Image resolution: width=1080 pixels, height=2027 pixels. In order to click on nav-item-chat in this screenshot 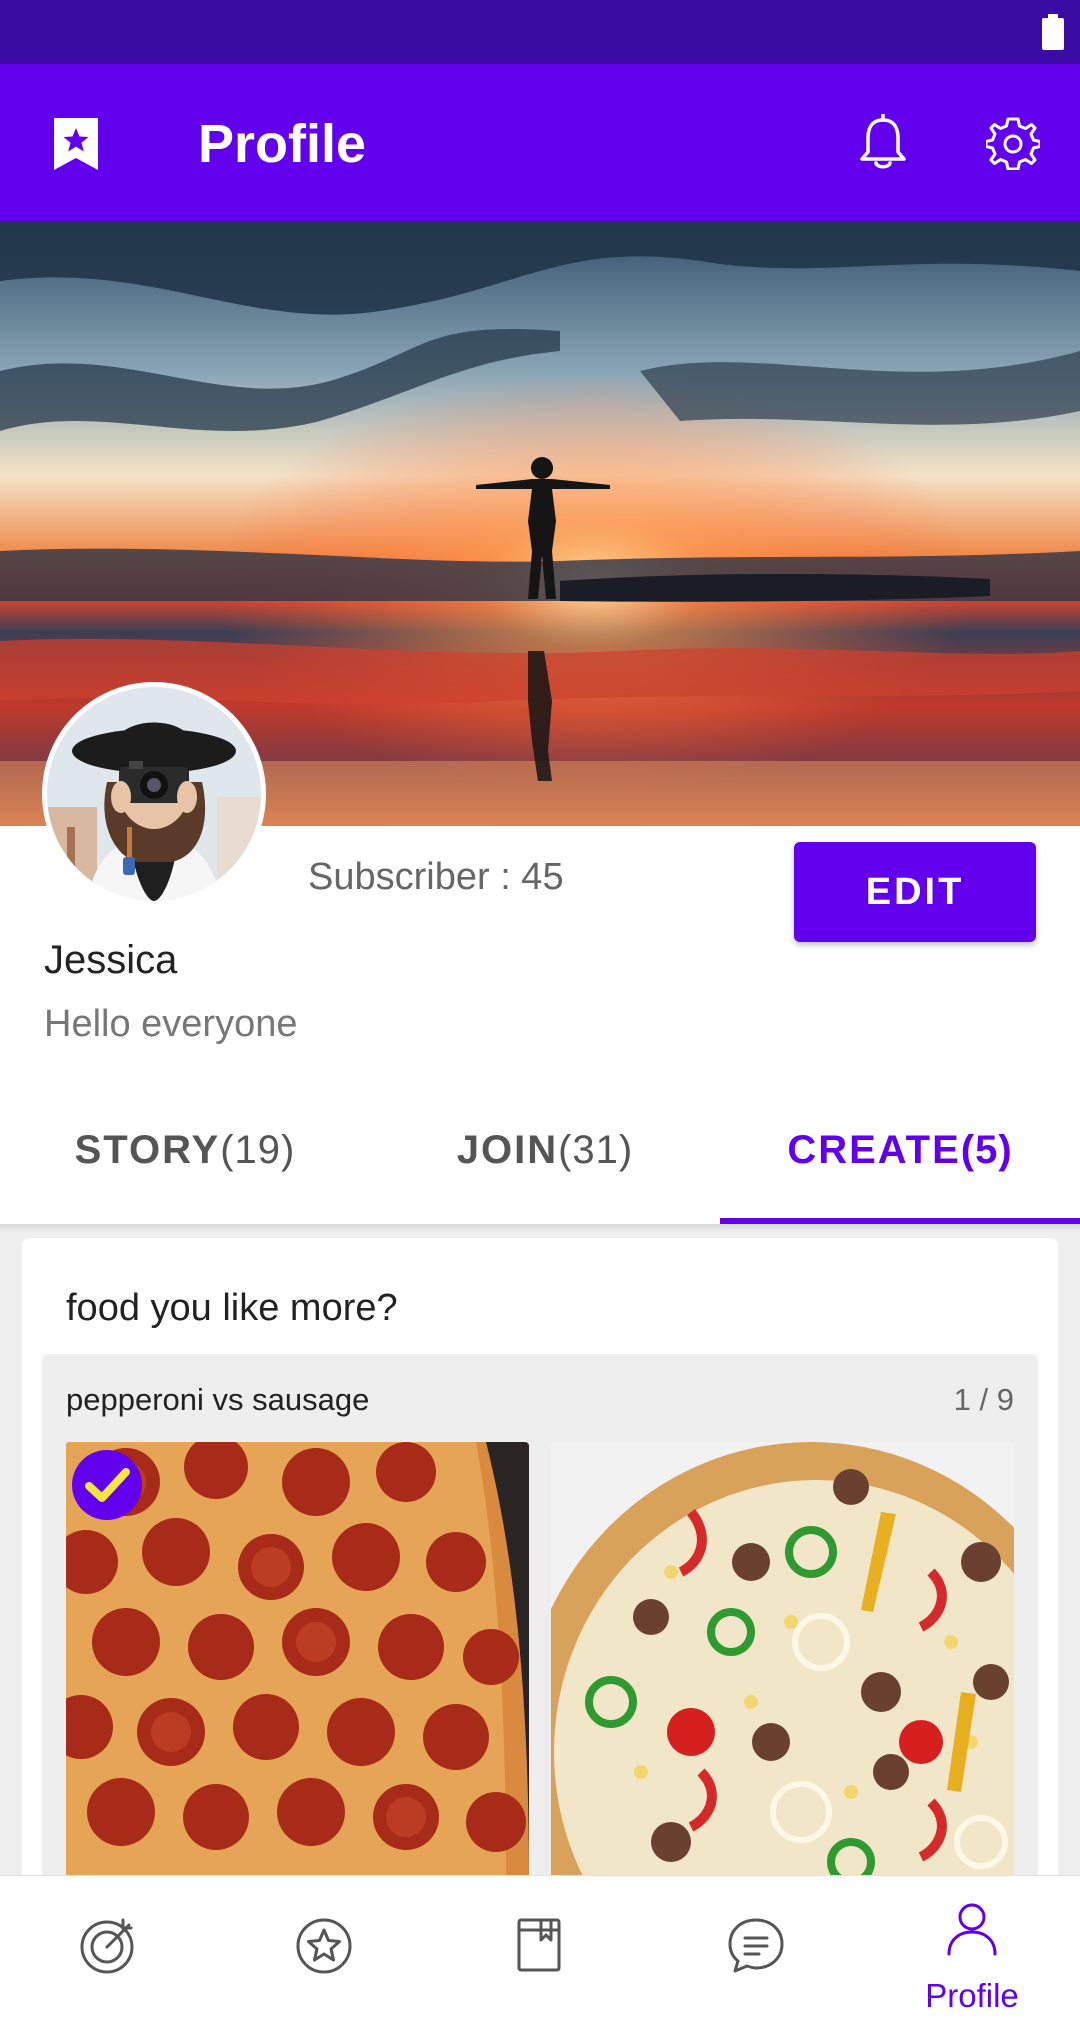, I will do `click(756, 1951)`.